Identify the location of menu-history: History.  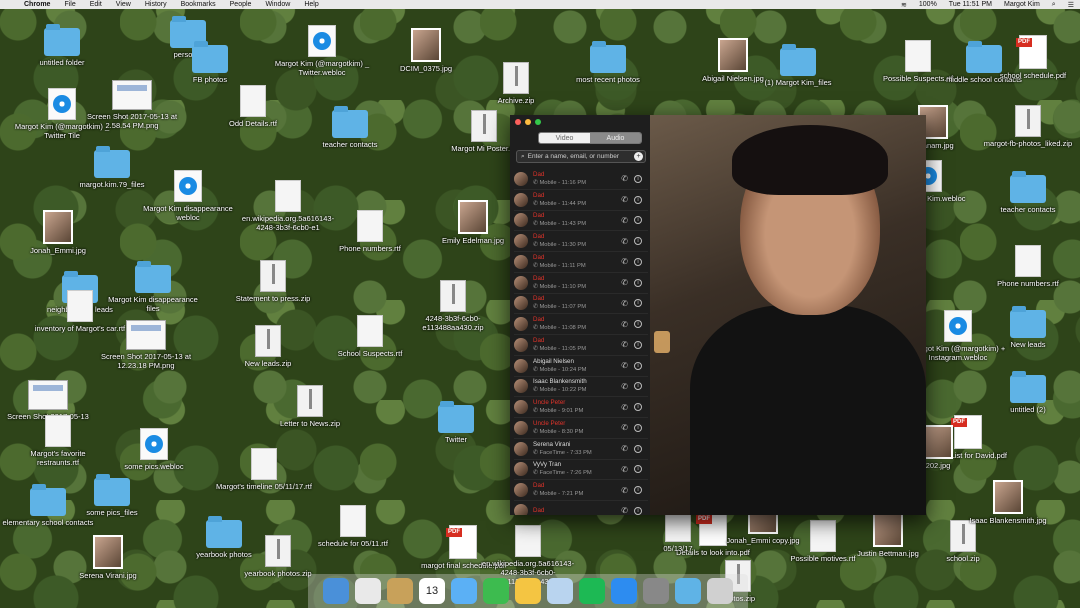
(156, 4).